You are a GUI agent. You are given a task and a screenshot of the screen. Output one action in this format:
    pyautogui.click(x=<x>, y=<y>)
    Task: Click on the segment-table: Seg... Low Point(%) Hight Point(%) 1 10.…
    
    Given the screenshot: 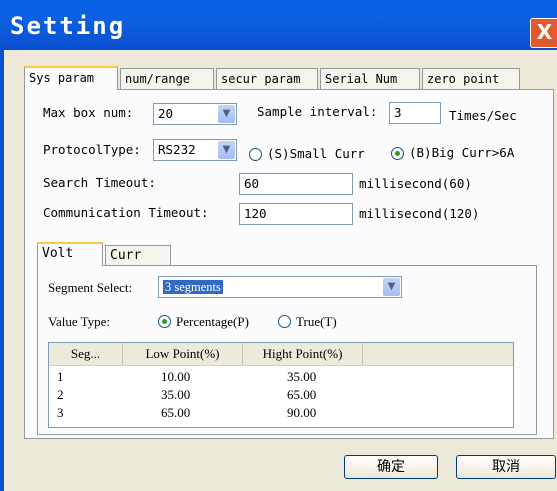 What is the action you would take?
    pyautogui.click(x=281, y=385)
    